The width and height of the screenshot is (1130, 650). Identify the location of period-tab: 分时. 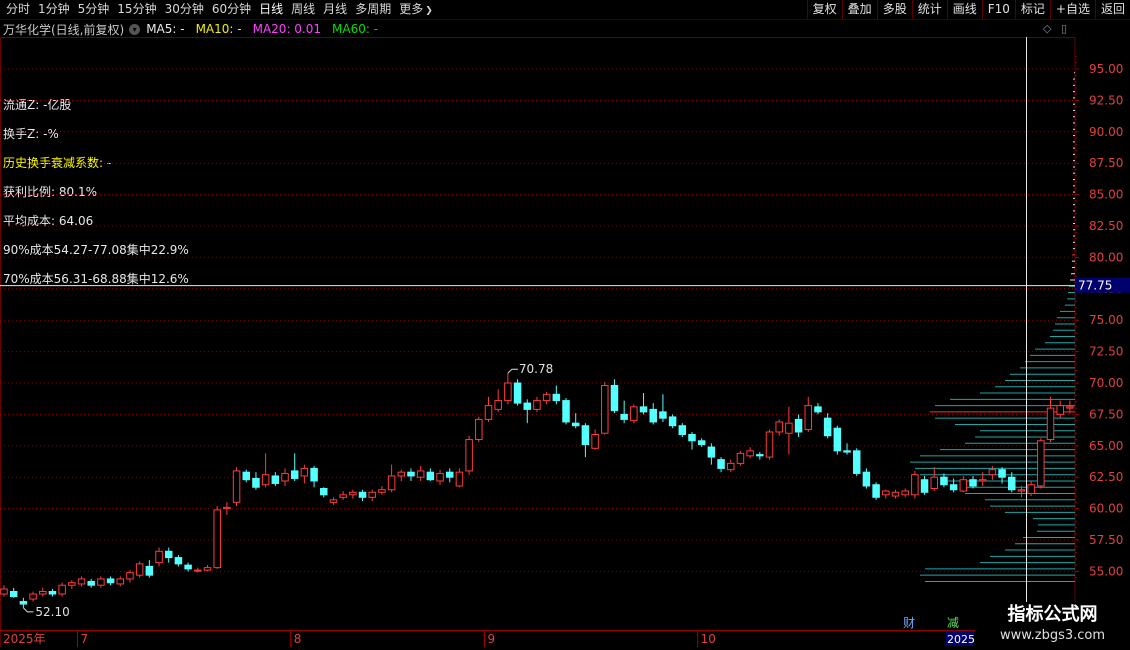
(18, 9).